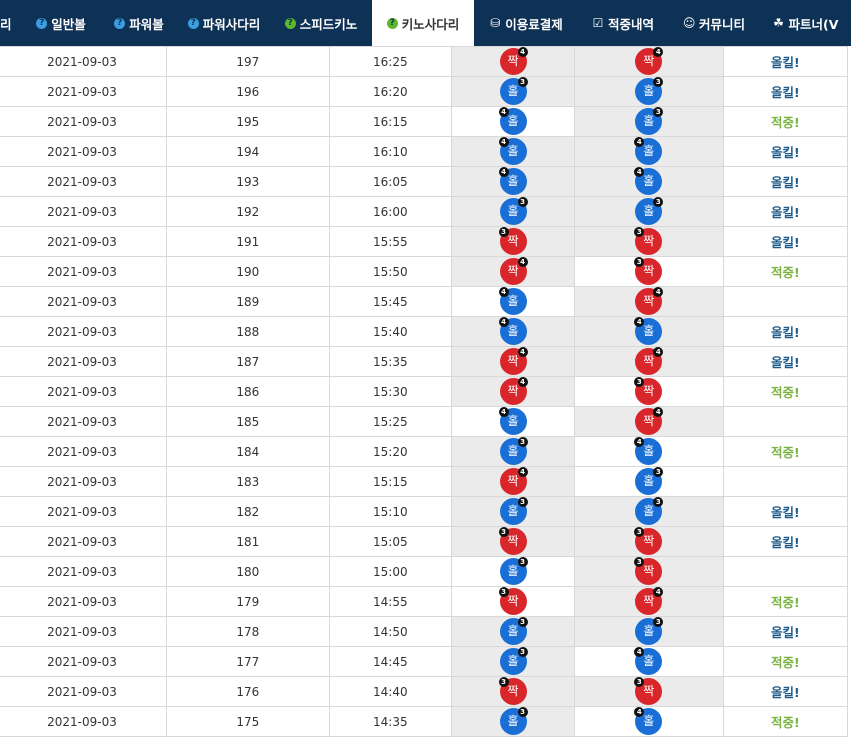 The height and width of the screenshot is (742, 851). What do you see at coordinates (247, 481) in the screenshot?
I see `cell-round: 183` at bounding box center [247, 481].